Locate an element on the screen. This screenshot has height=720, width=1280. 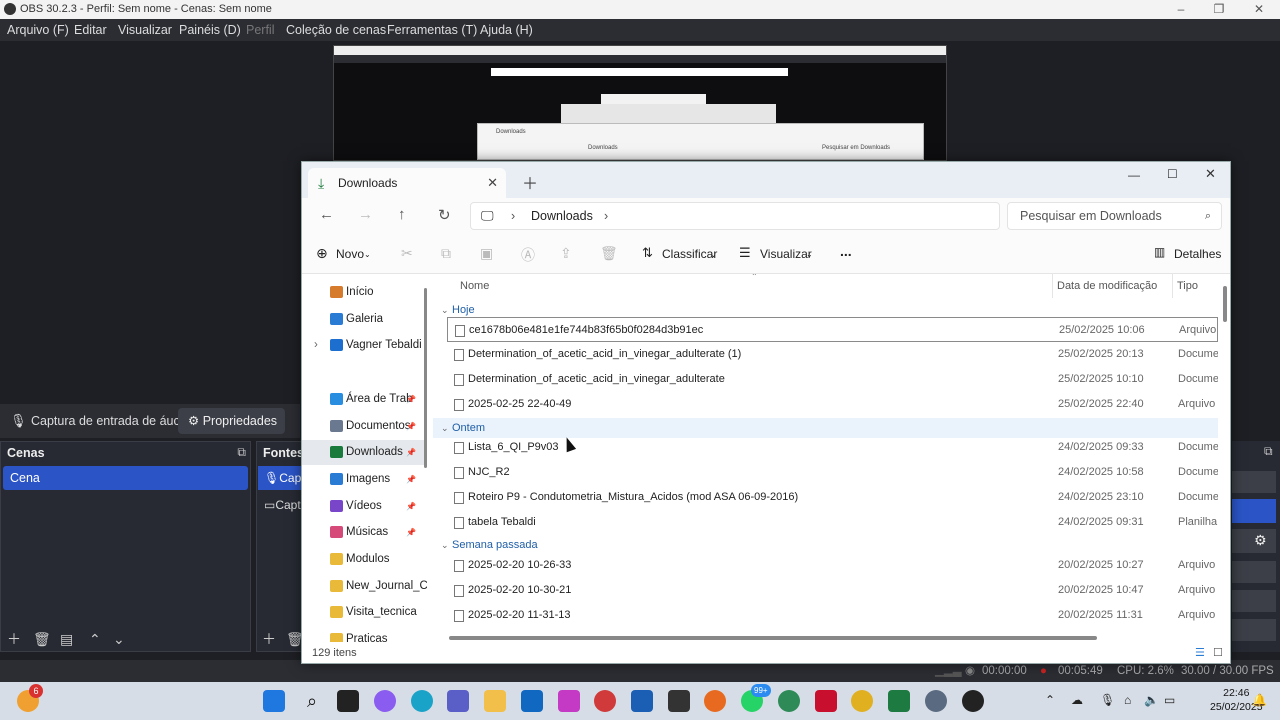
copy-icon: ⧉ is located at coordinates (446, 253).